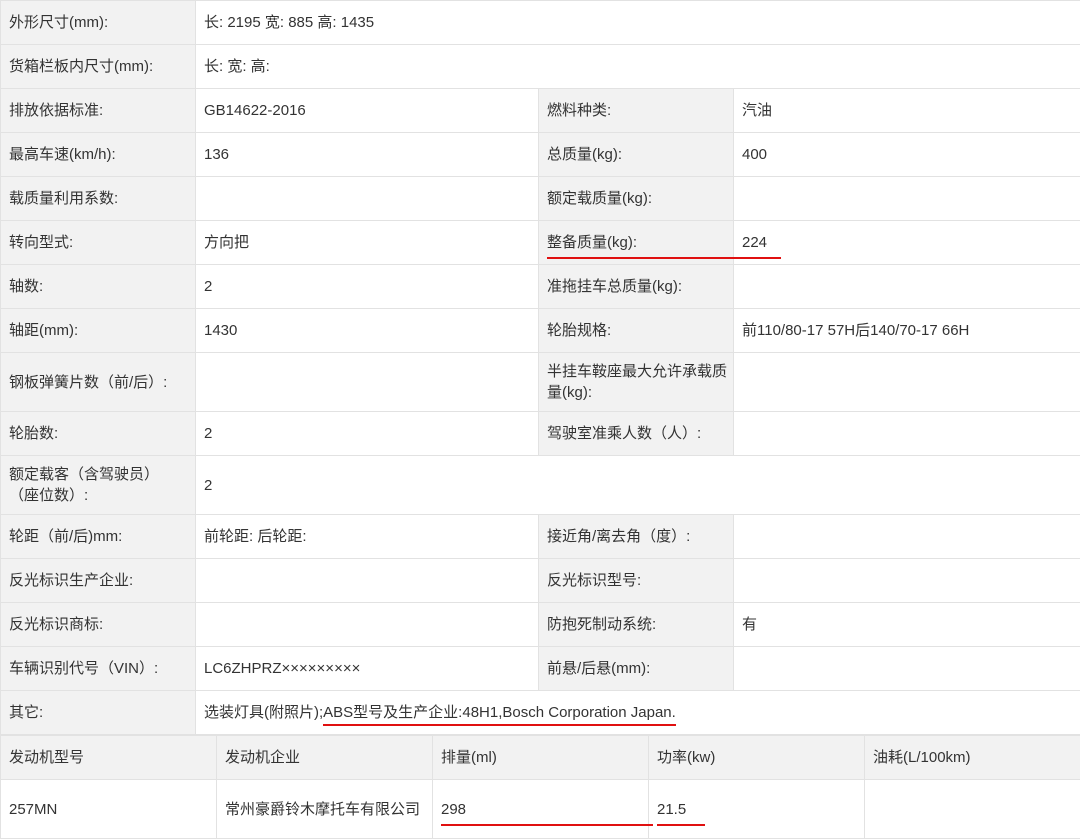  I want to click on spec-label: 钢板弹簧片数（前/后）:, so click(98, 382).